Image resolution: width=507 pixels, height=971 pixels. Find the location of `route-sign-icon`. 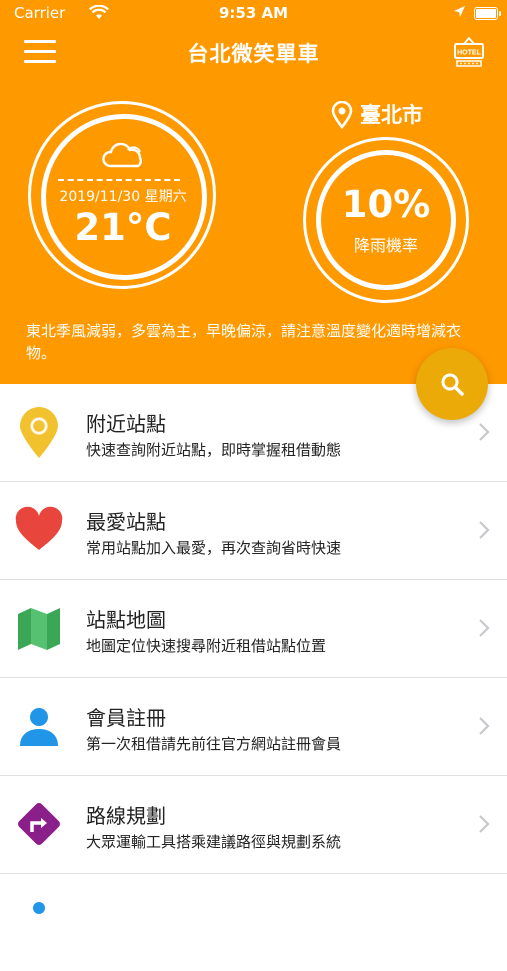

route-sign-icon is located at coordinates (39, 824).